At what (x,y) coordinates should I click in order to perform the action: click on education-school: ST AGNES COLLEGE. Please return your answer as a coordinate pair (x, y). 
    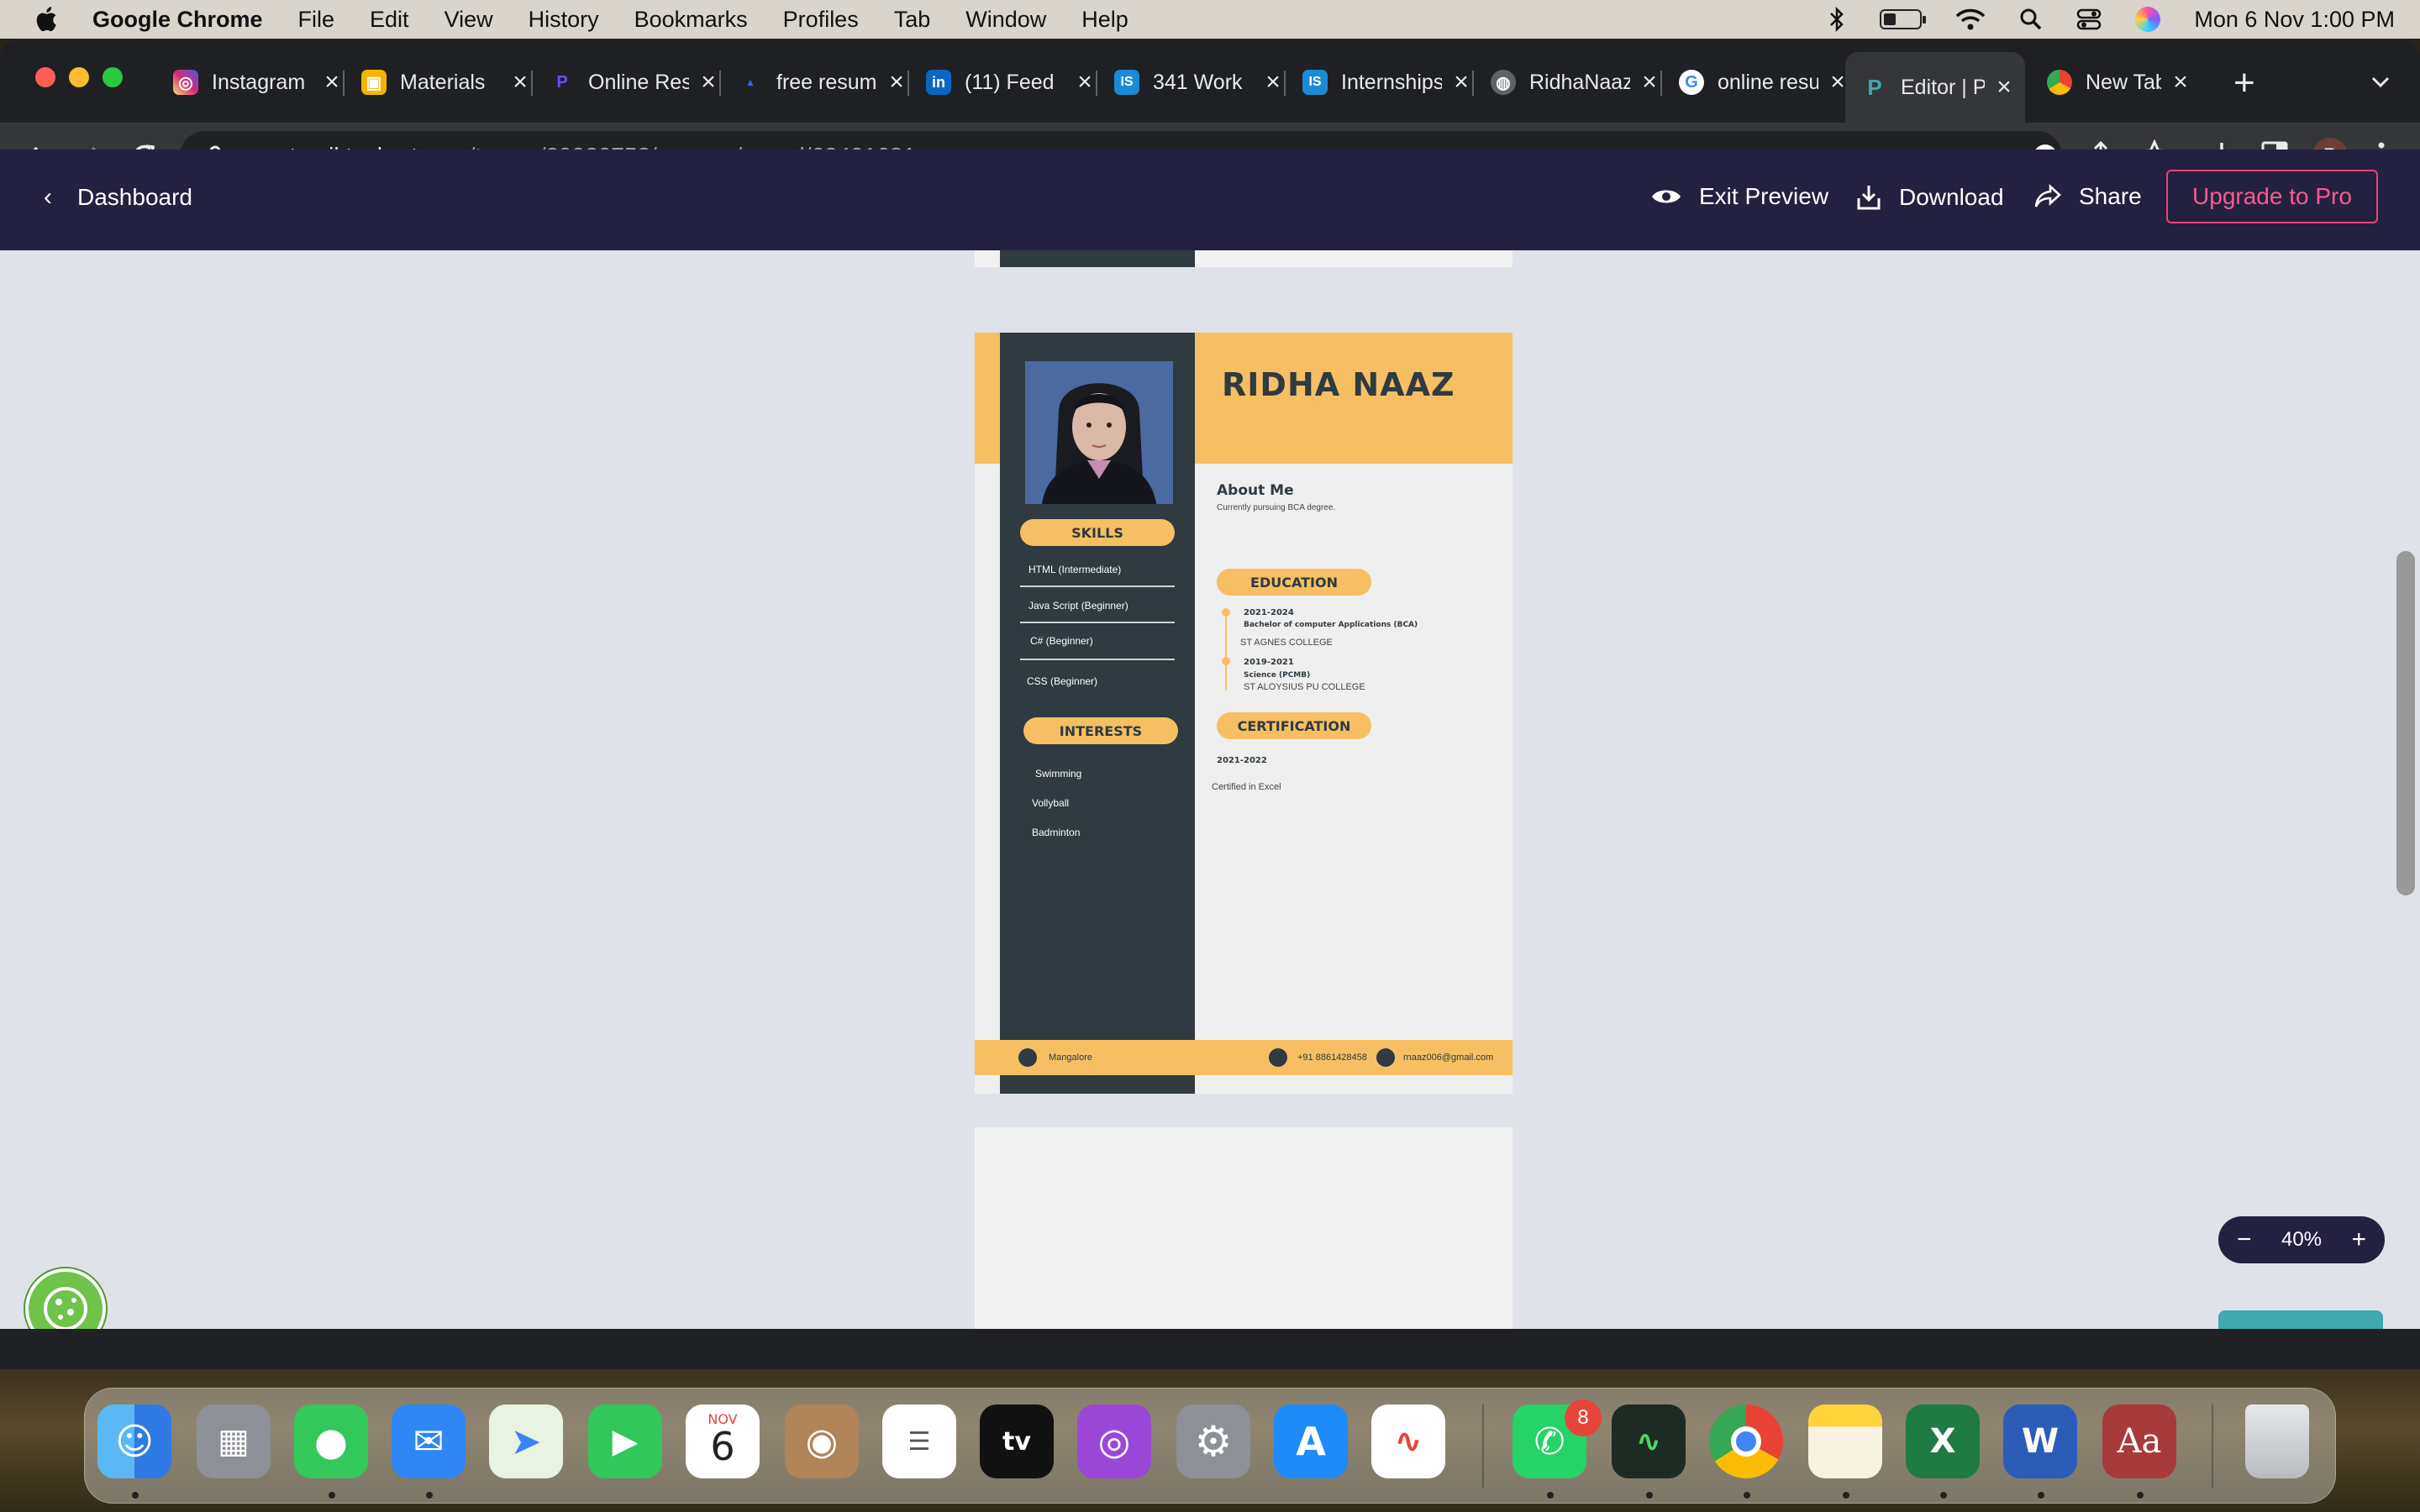
    Looking at the image, I should click on (1286, 643).